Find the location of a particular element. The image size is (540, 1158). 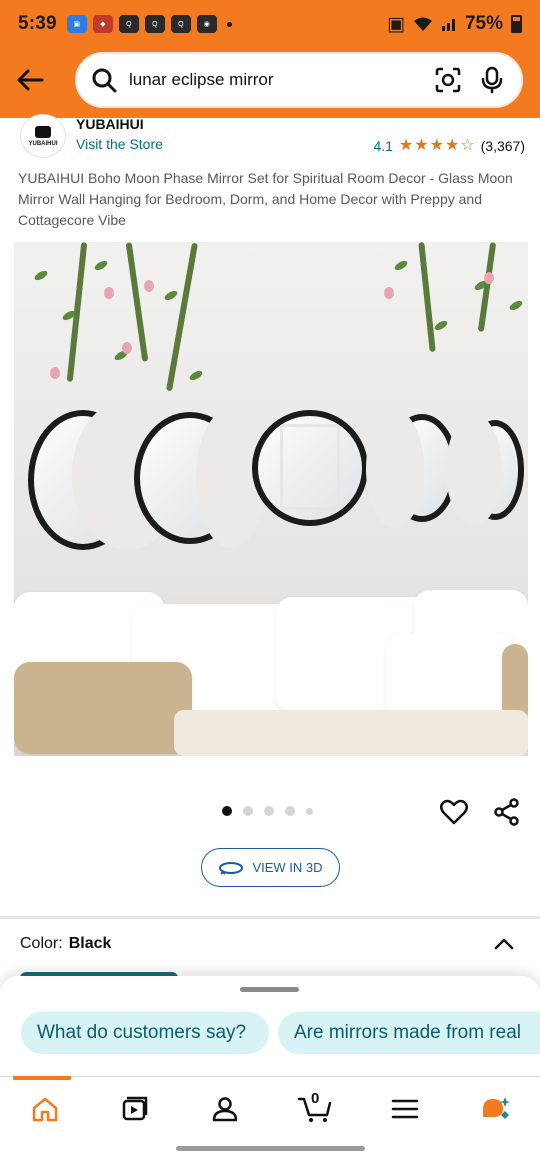

bottom-nav: 0 is located at coordinates (270, 1109).